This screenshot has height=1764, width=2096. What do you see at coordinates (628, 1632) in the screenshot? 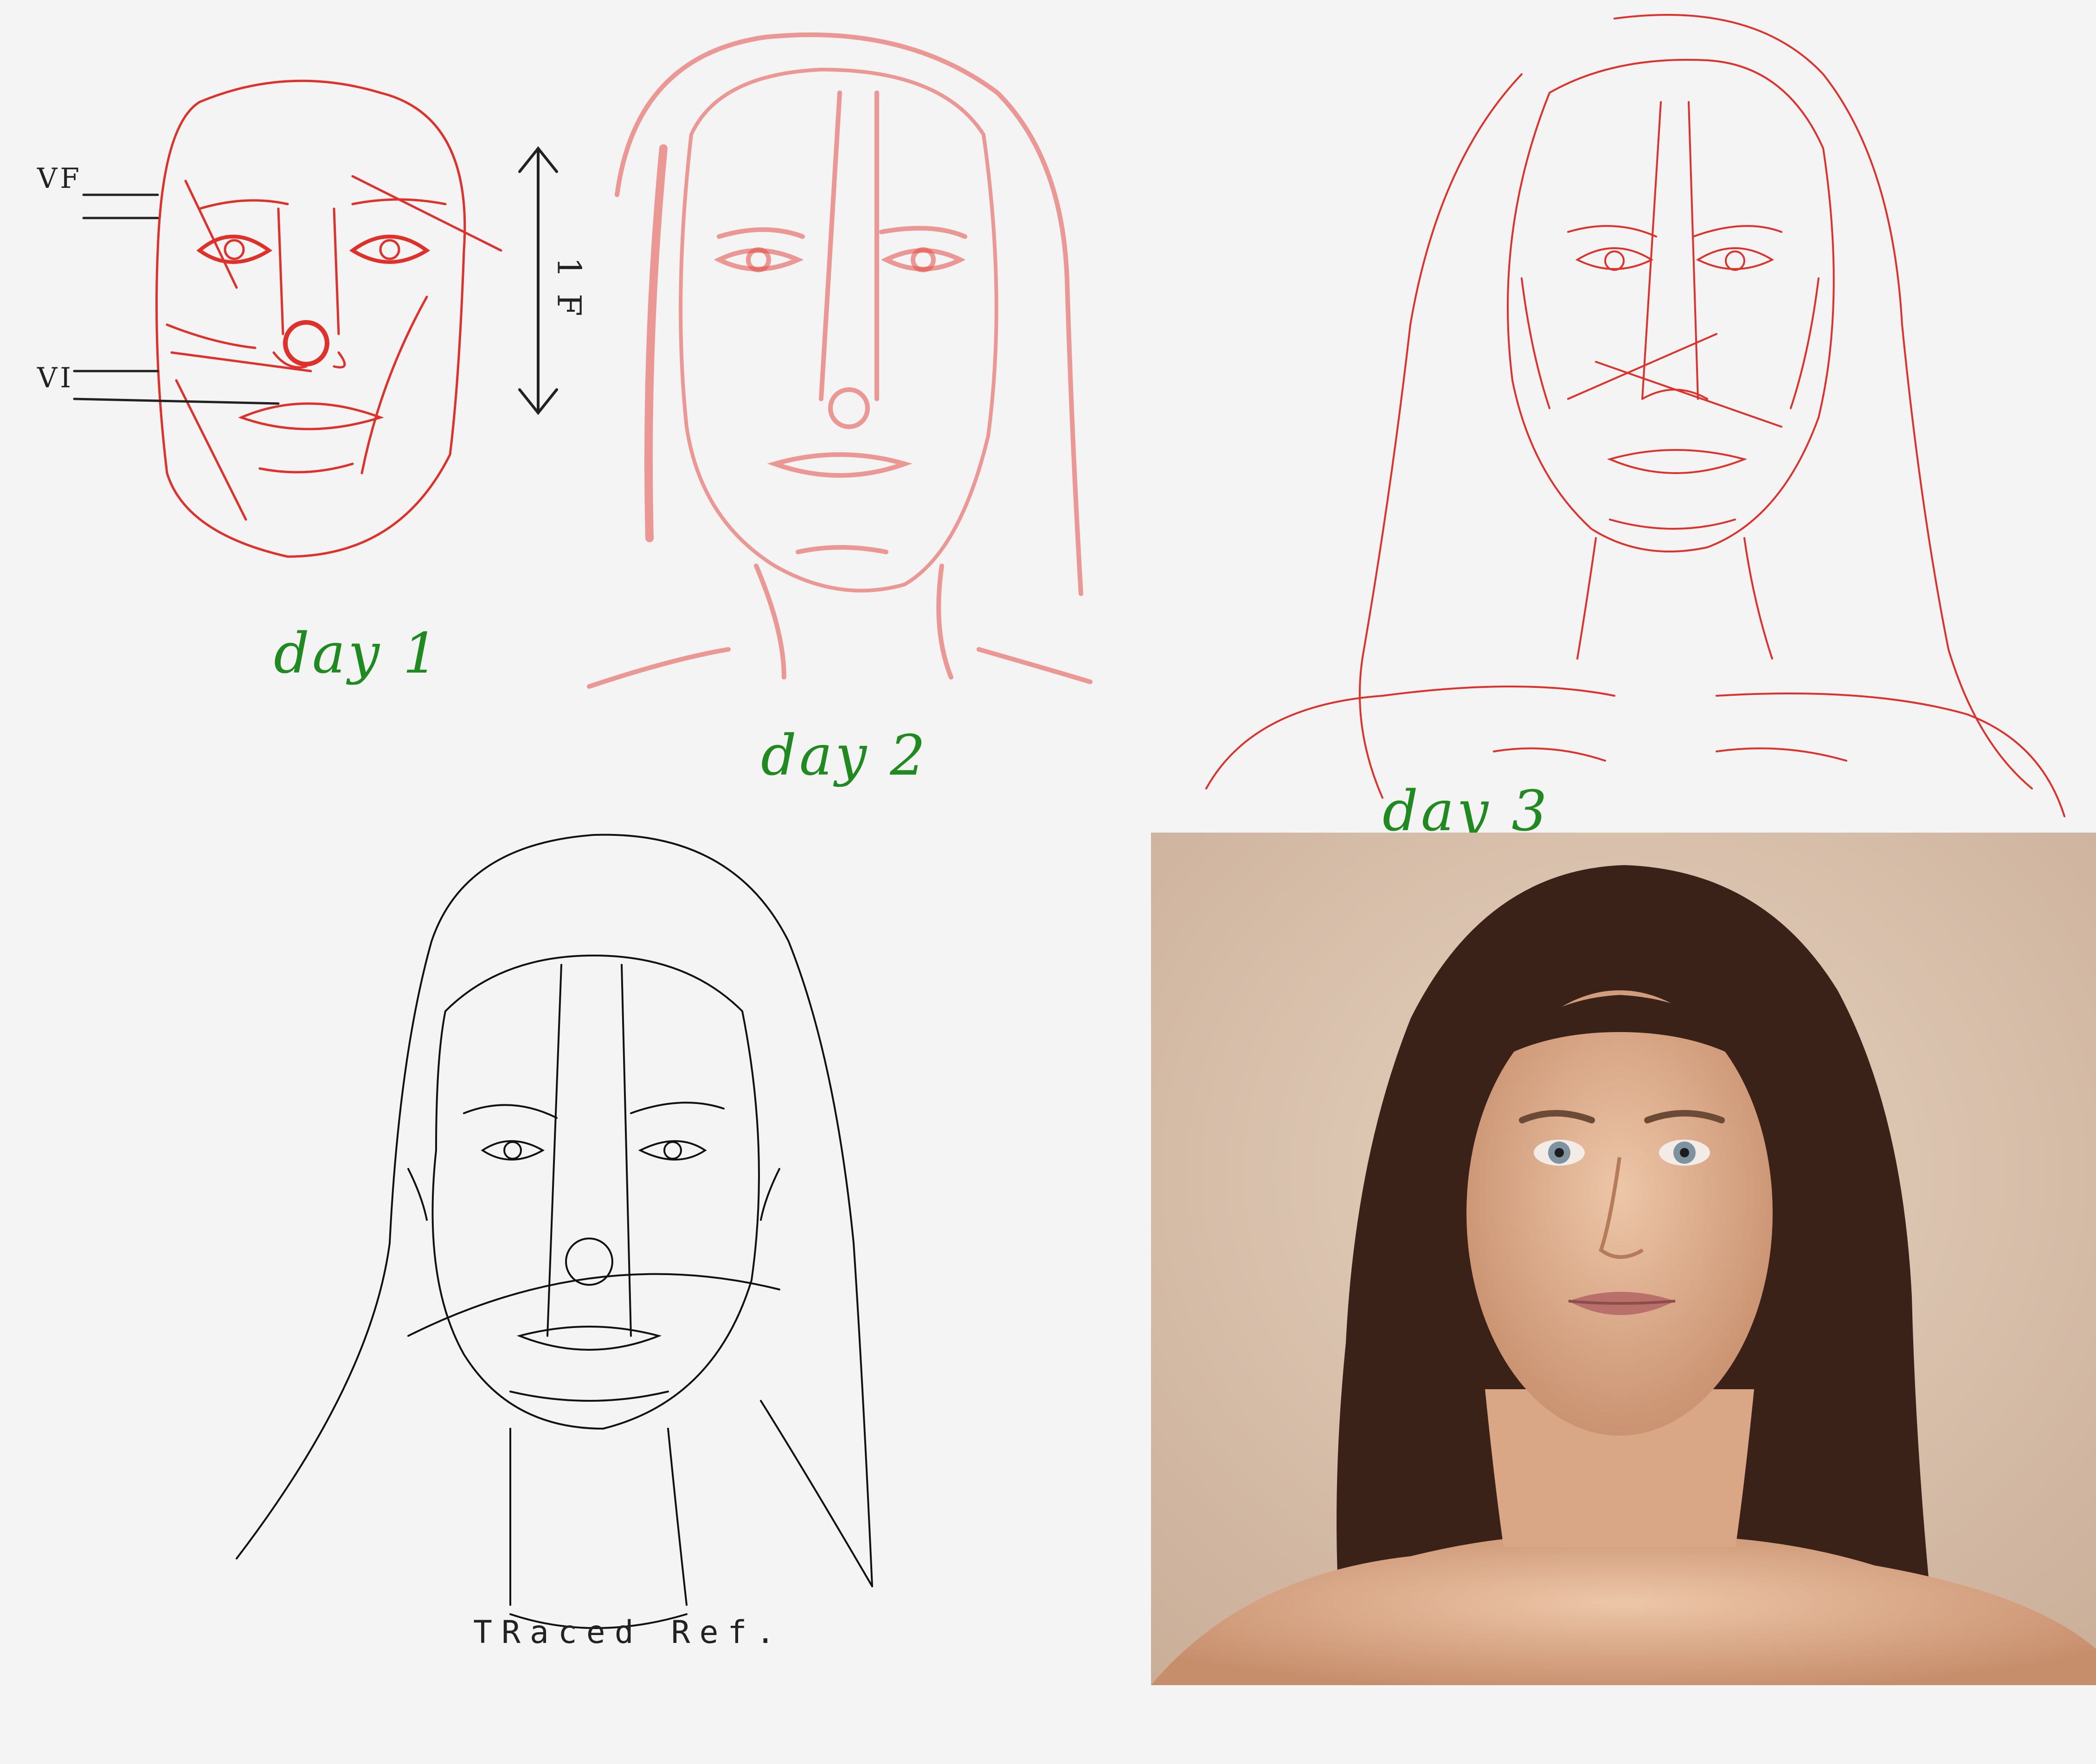
I see `label-traced-ref: TRaced Ref.` at bounding box center [628, 1632].